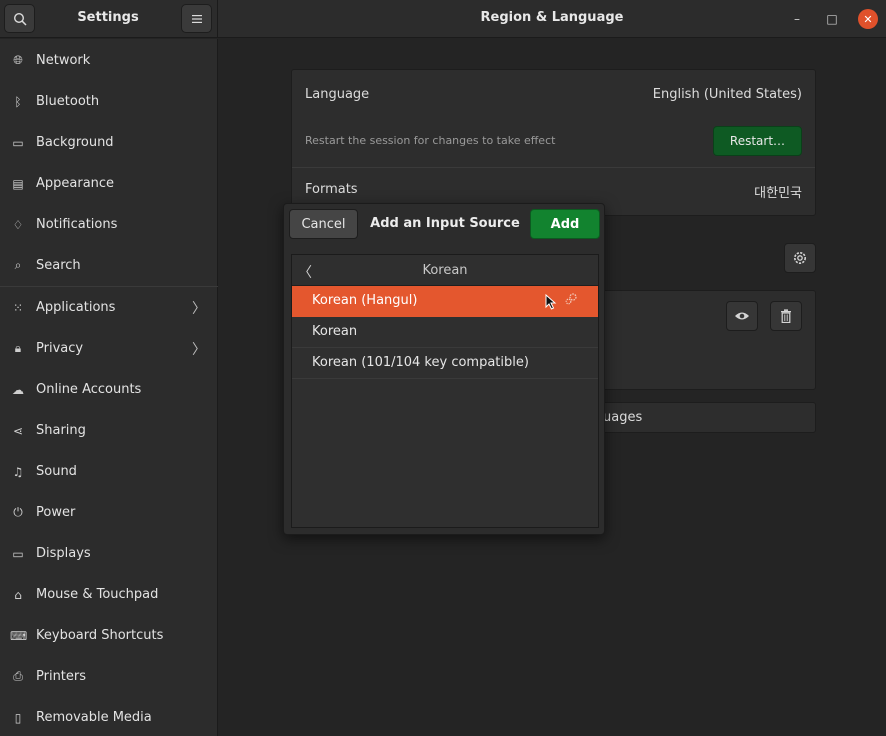 The width and height of the screenshot is (886, 736). I want to click on sidebar-item-label: Applications, so click(76, 307).